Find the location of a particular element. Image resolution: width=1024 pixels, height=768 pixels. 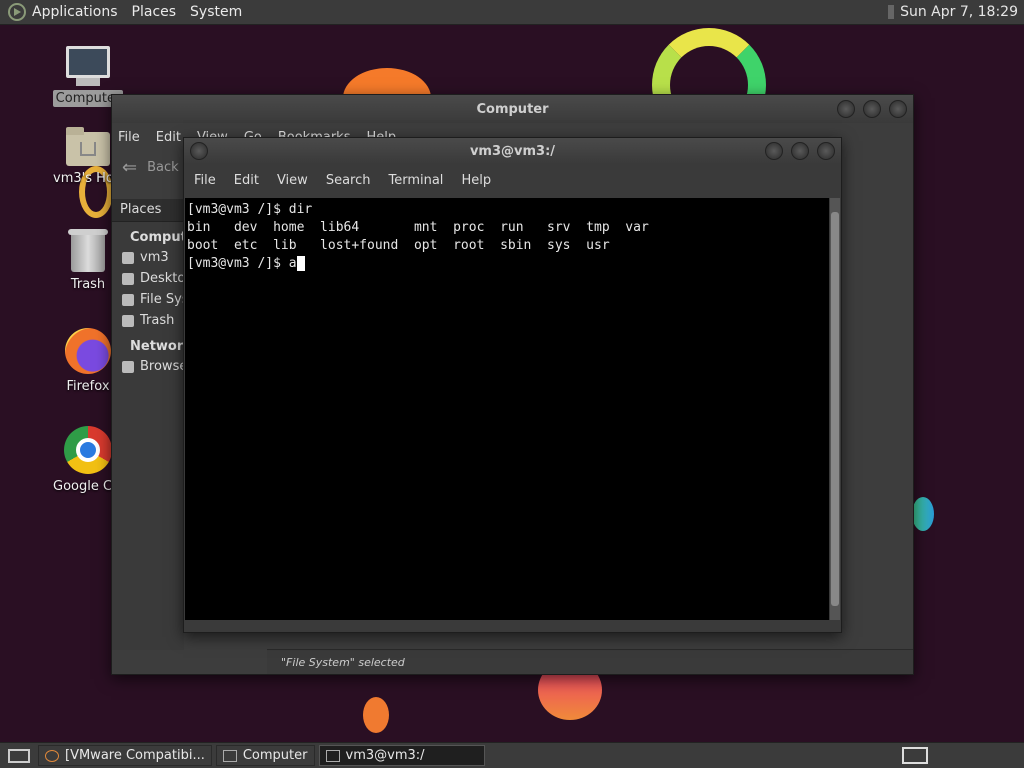

taskbar-item-label: vm3@vm3:/ is located at coordinates (385, 755).